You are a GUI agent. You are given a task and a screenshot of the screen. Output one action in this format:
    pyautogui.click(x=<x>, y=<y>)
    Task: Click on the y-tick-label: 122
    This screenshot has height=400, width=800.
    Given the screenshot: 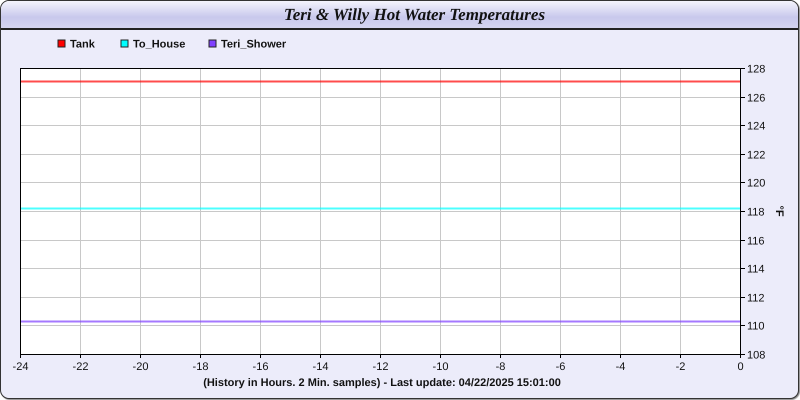 What is the action you would take?
    pyautogui.click(x=756, y=156)
    